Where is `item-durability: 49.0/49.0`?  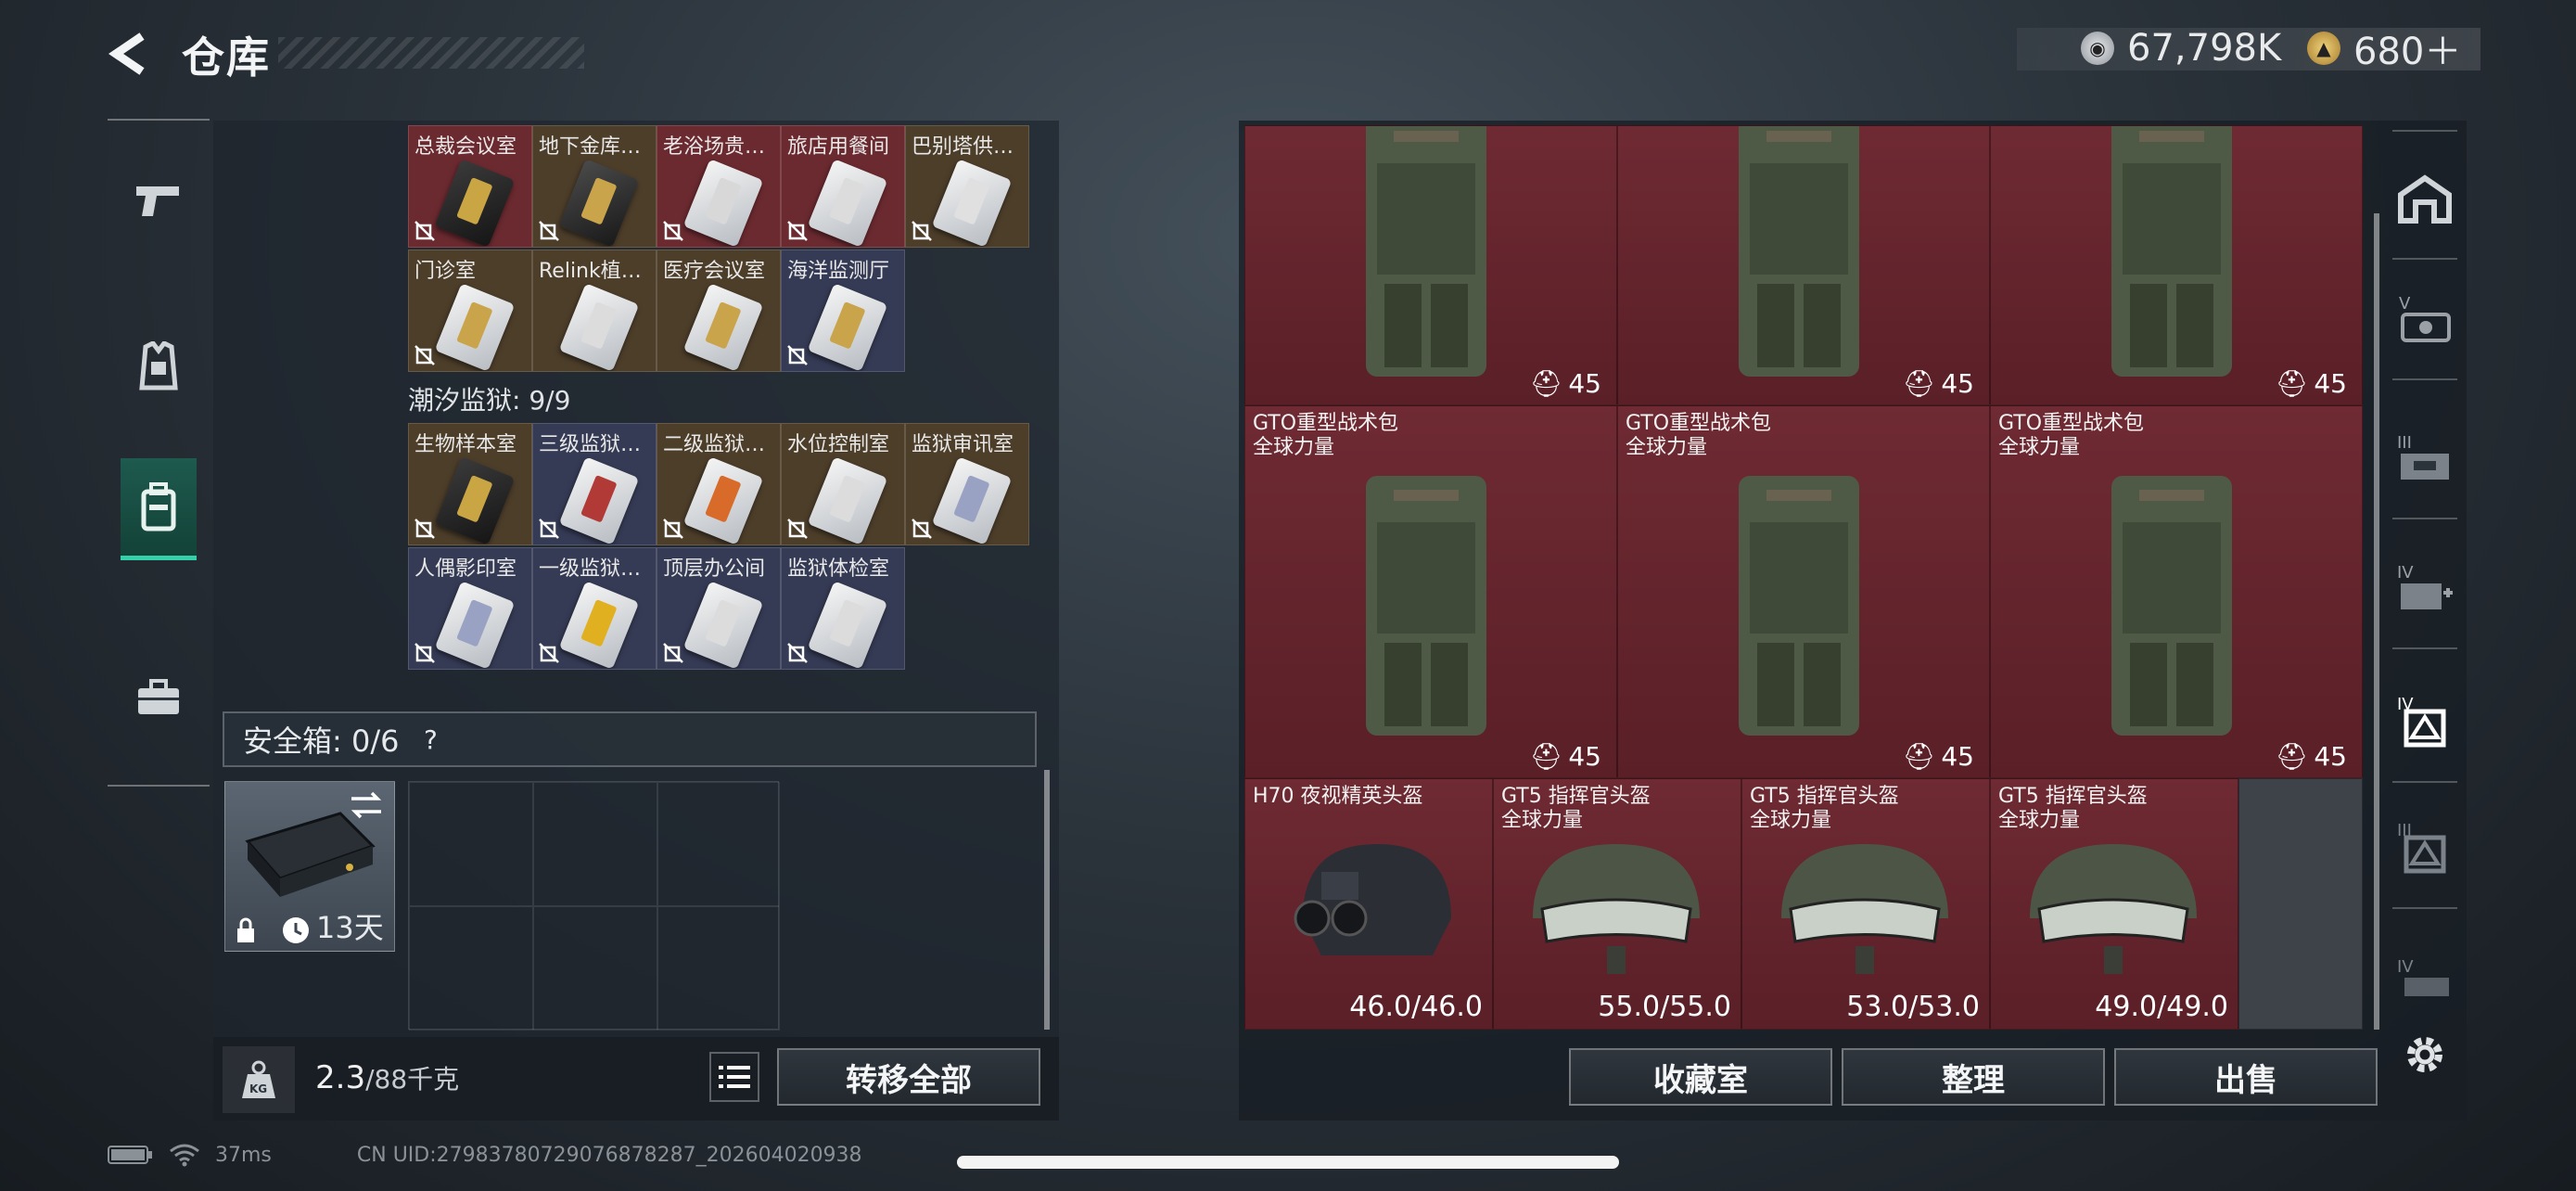
item-durability: 49.0/49.0 is located at coordinates (2161, 1007).